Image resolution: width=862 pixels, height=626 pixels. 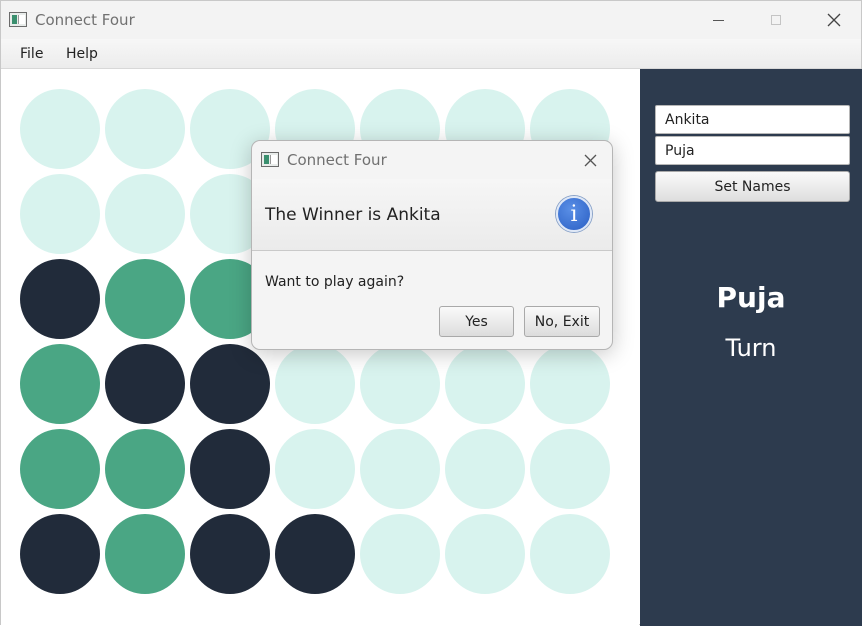 I want to click on menu-file: File, so click(x=31, y=54).